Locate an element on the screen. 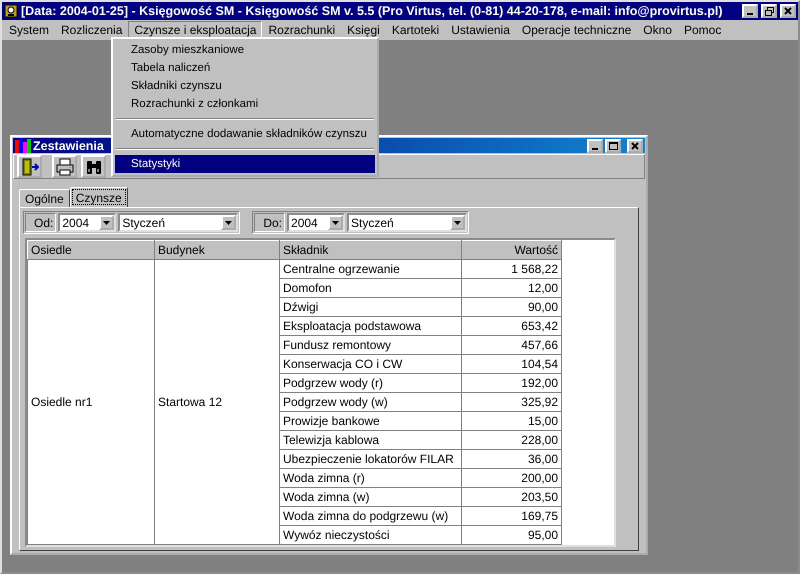 This screenshot has height=574, width=800. menu-item: Księgi is located at coordinates (363, 30).